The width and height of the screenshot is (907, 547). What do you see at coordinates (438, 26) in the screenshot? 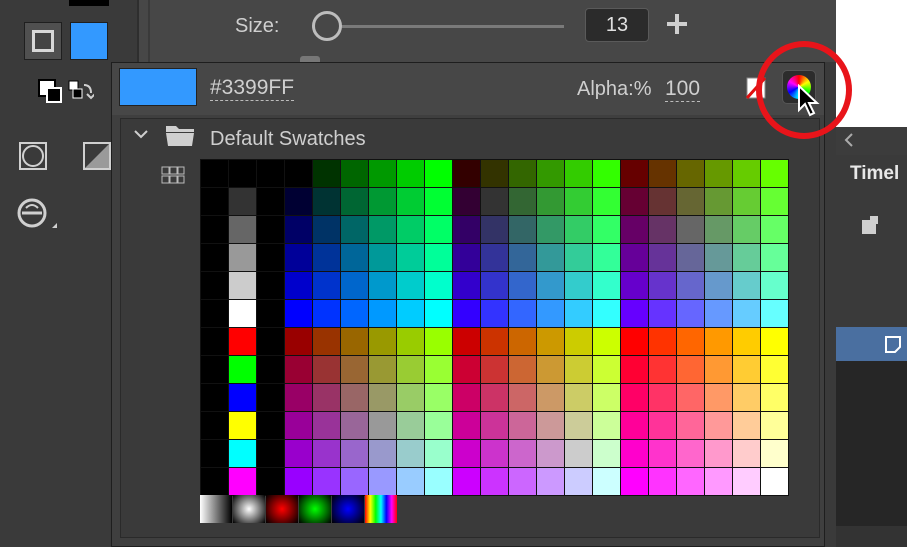
I see `size-slider-track` at bounding box center [438, 26].